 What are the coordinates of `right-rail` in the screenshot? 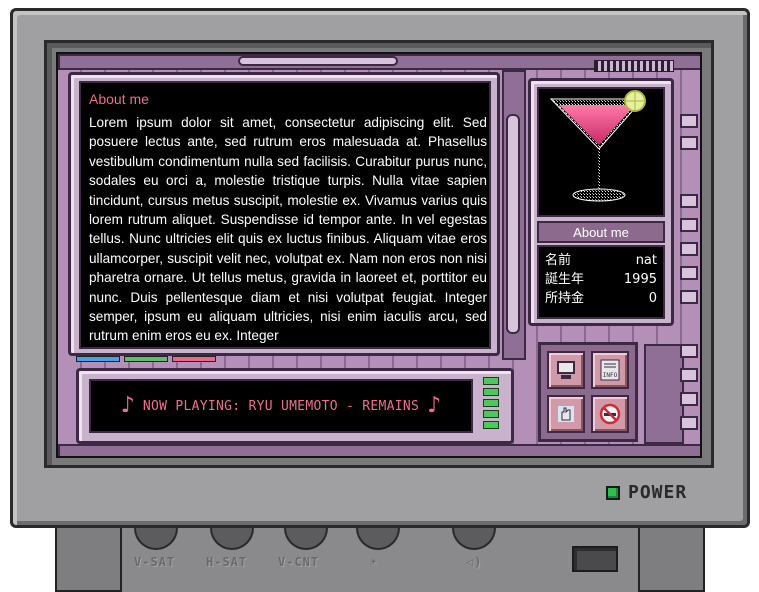 It's located at (690, 284).